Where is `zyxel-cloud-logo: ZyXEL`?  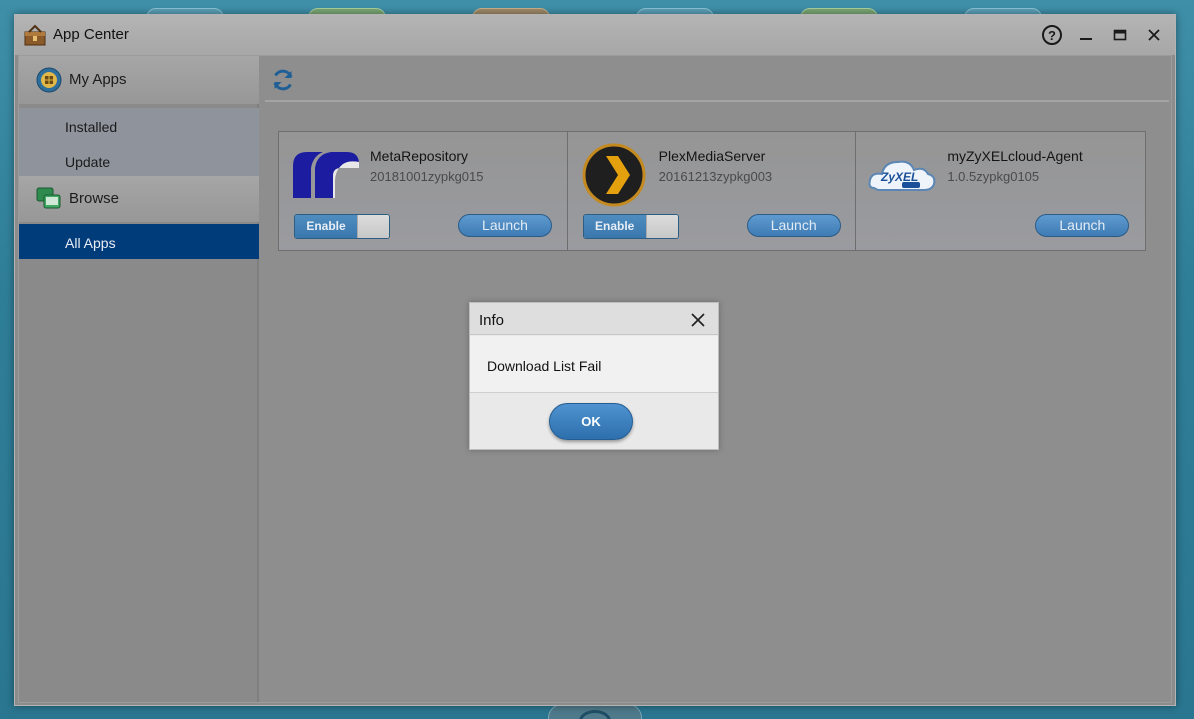 zyxel-cloud-logo: ZyXEL is located at coordinates (902, 175).